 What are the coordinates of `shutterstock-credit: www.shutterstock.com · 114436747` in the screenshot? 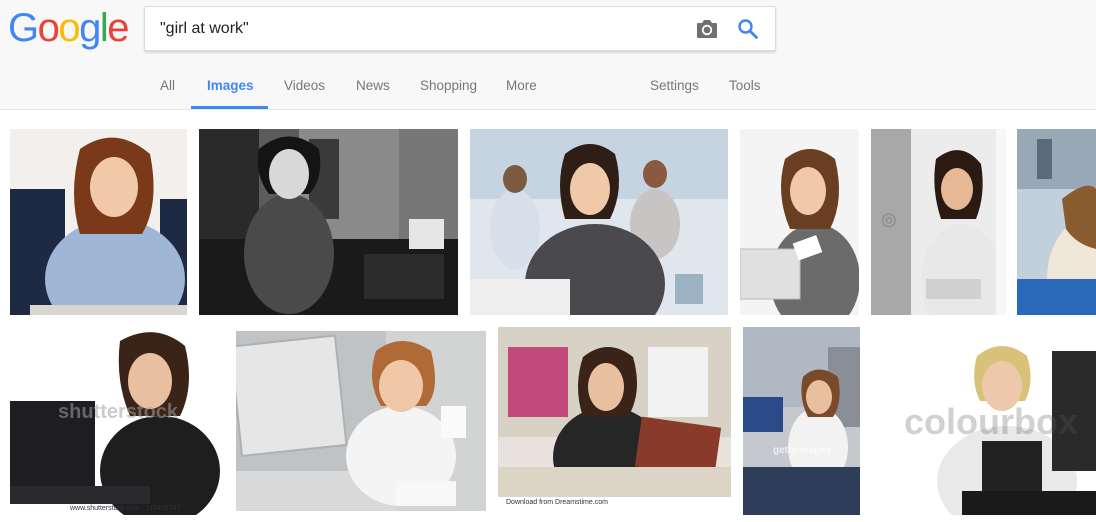 It's located at (125, 508).